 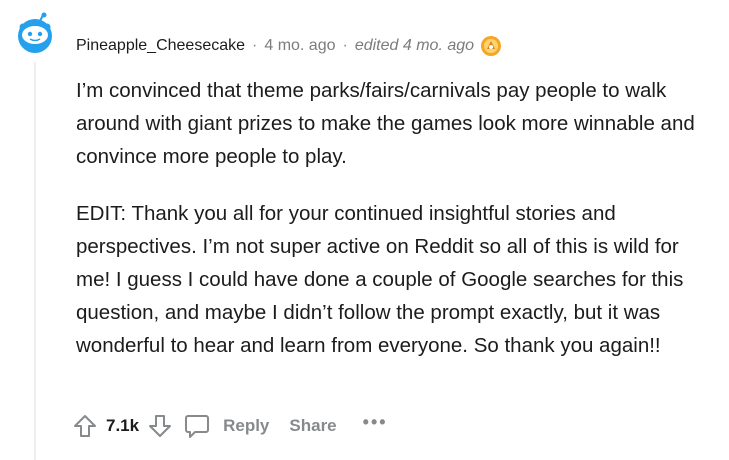 I want to click on comment-actions: 7.1k Reply Share •••, so click(x=230, y=426).